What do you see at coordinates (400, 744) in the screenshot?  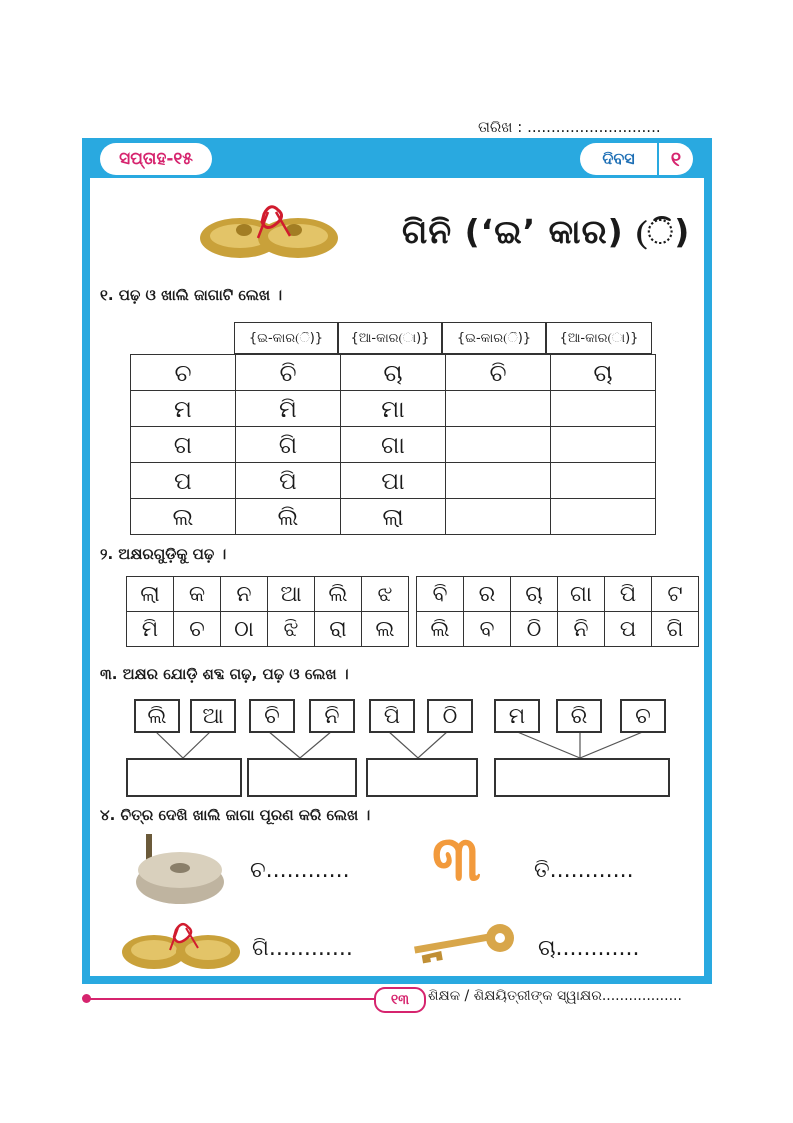 I see `connector-lines` at bounding box center [400, 744].